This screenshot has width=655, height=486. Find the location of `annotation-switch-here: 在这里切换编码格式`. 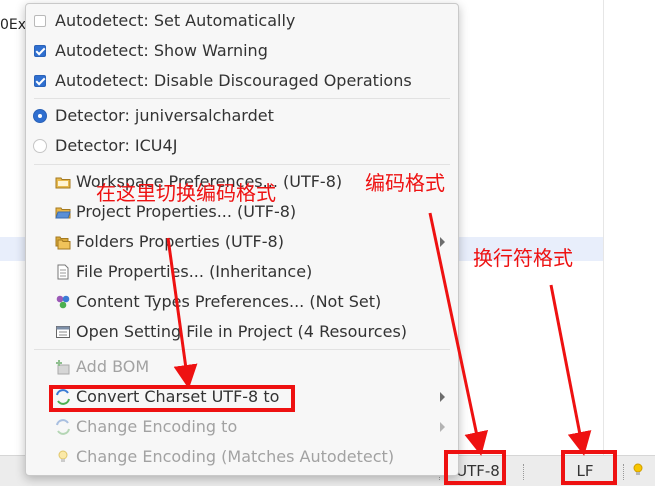

annotation-switch-here: 在这里切换编码格式 is located at coordinates (186, 193).